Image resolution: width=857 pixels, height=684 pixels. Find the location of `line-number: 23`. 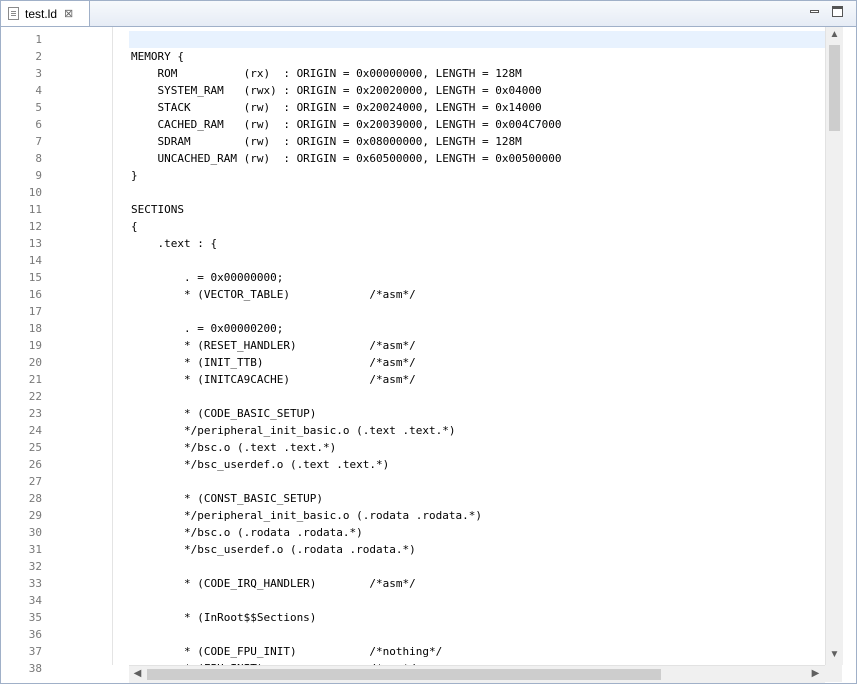

line-number: 23 is located at coordinates (35, 413).